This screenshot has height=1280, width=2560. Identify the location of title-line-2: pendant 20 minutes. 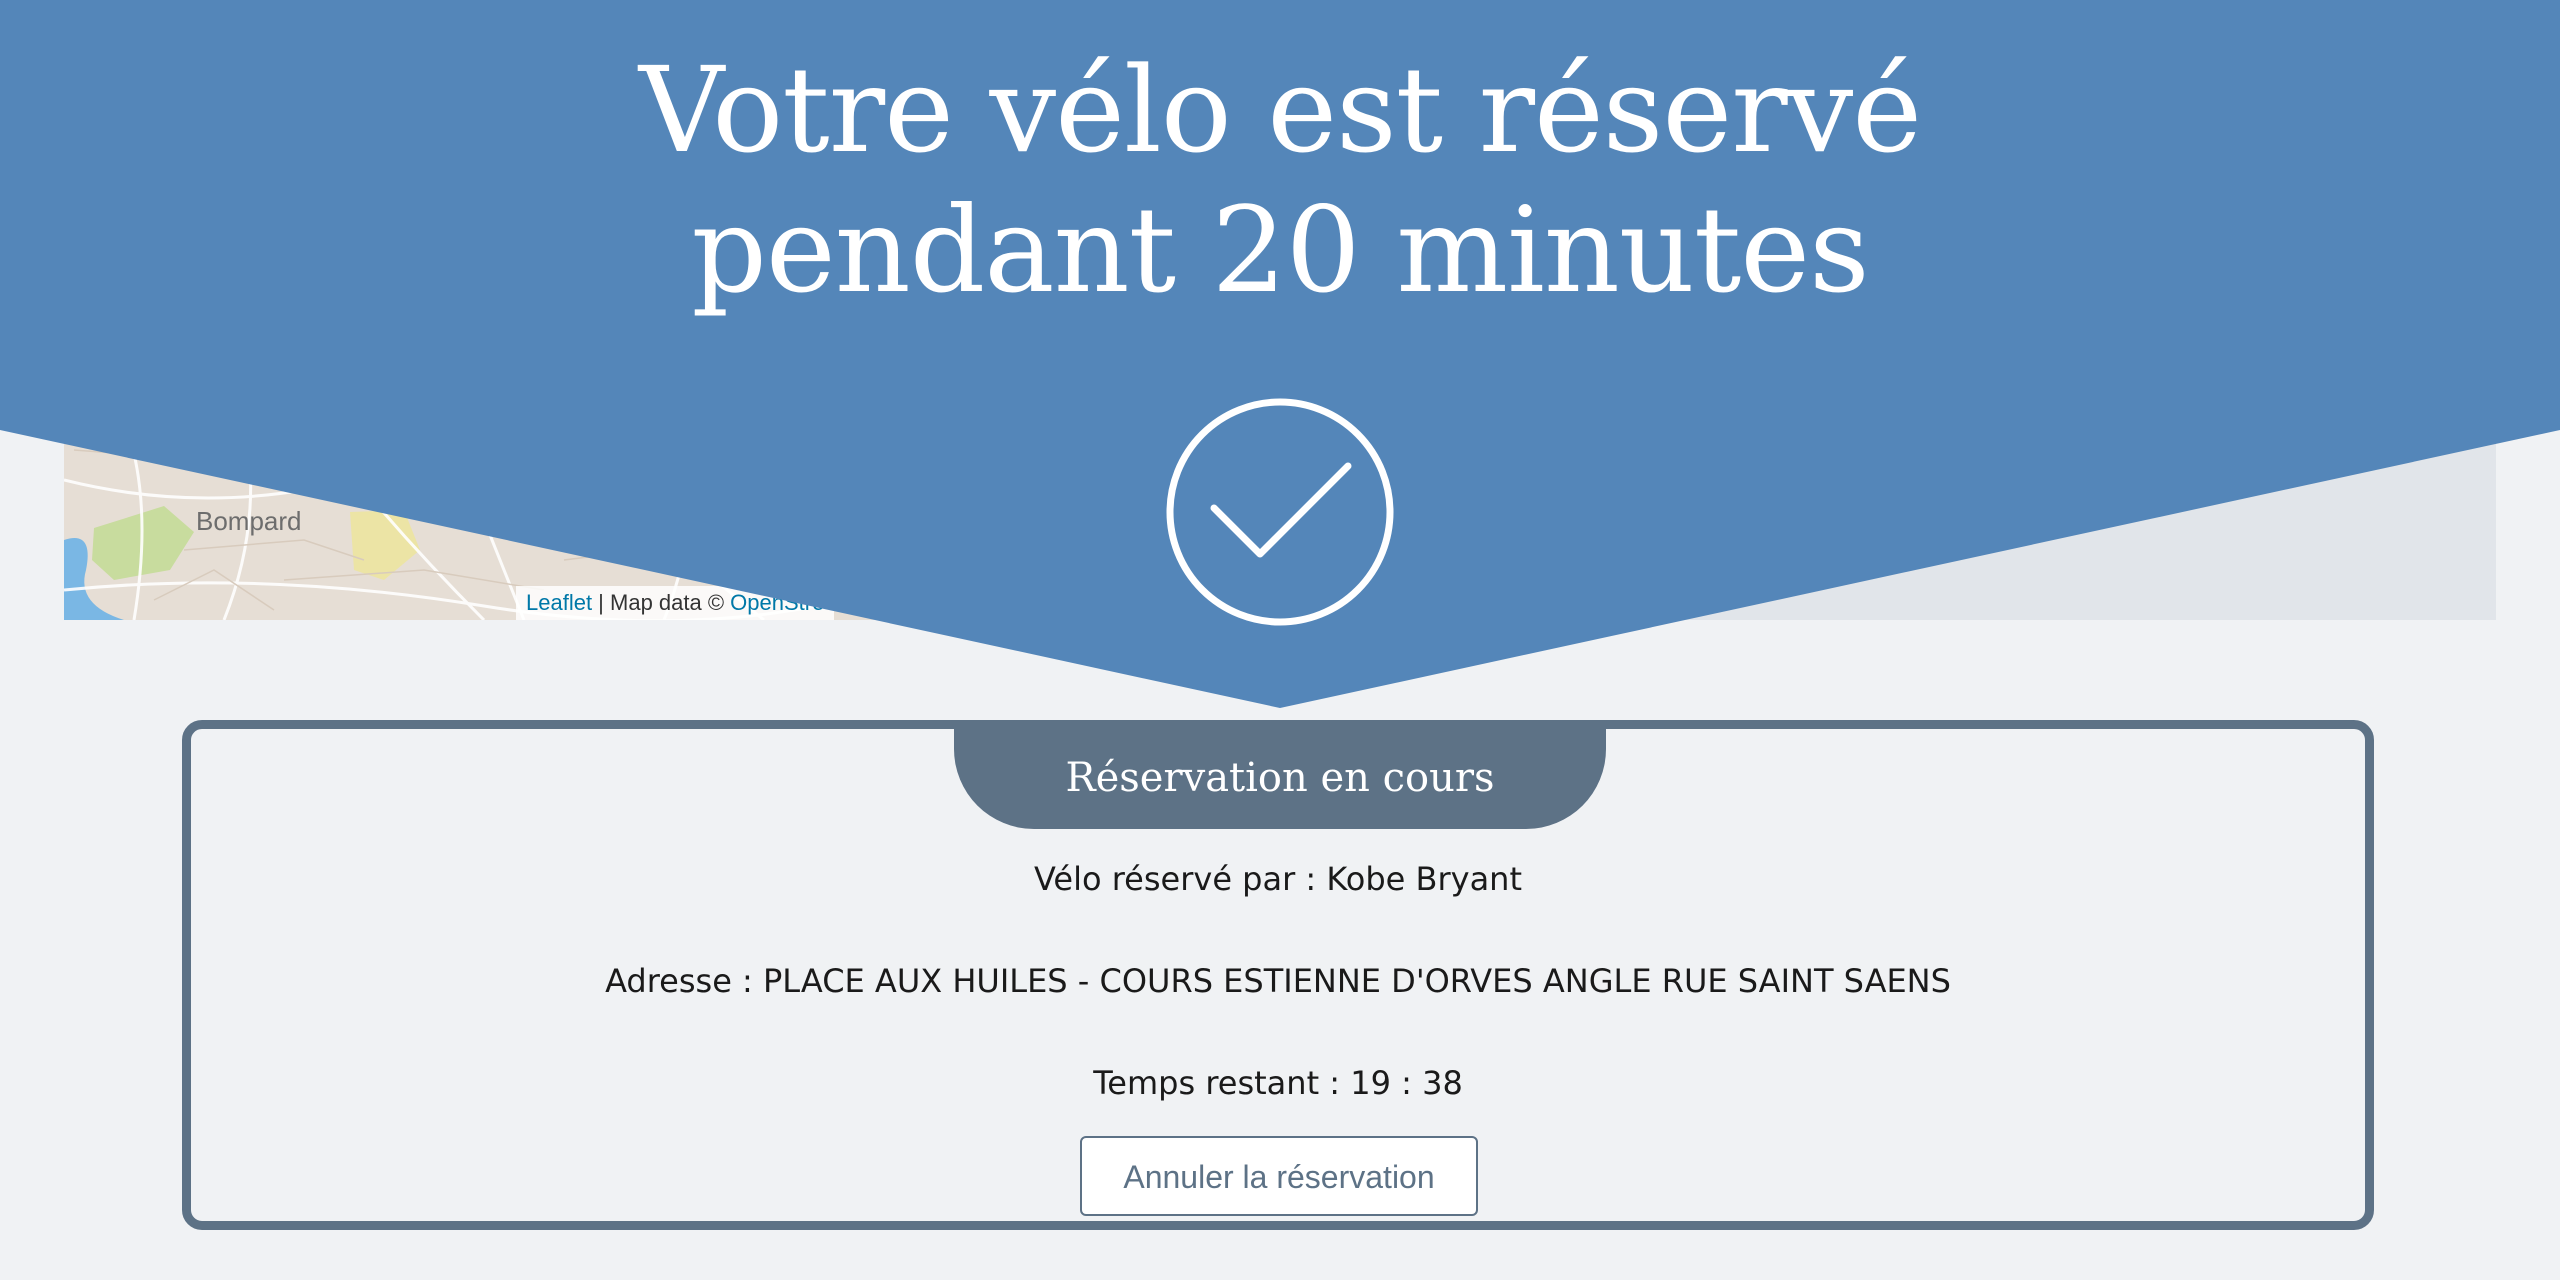
(1280, 250).